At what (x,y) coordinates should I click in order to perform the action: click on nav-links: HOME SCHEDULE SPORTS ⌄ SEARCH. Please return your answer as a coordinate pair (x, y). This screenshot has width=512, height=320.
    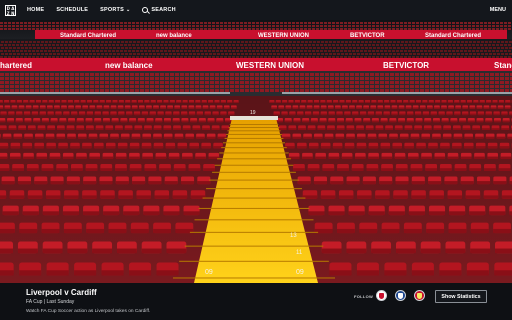
    Looking at the image, I should click on (101, 10).